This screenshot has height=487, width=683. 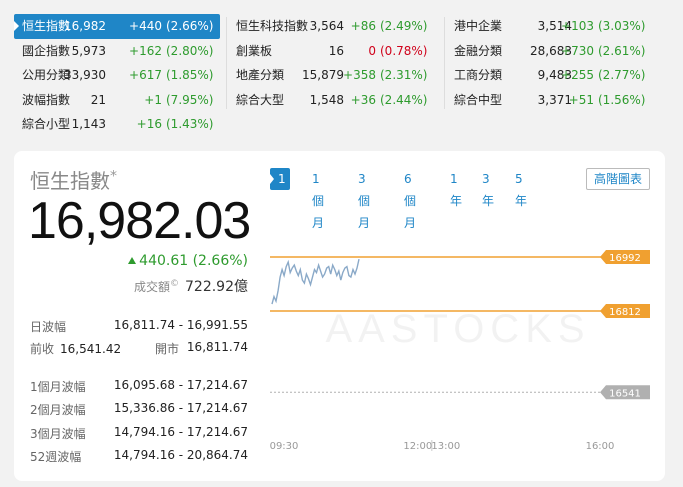 I want to click on ticker-value: 16,982, so click(x=85, y=26).